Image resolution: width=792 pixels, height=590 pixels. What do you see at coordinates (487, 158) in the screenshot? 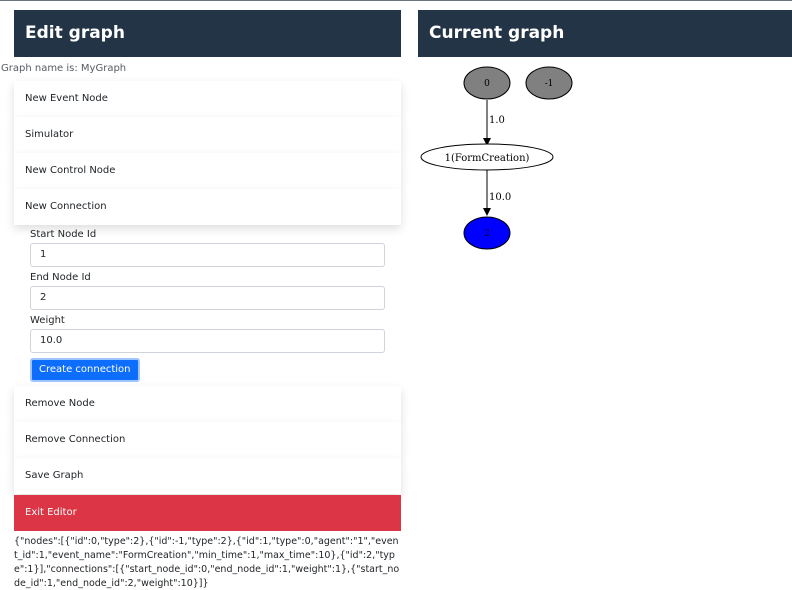
I see `graph-node-1-label: 1(FormCreation)` at bounding box center [487, 158].